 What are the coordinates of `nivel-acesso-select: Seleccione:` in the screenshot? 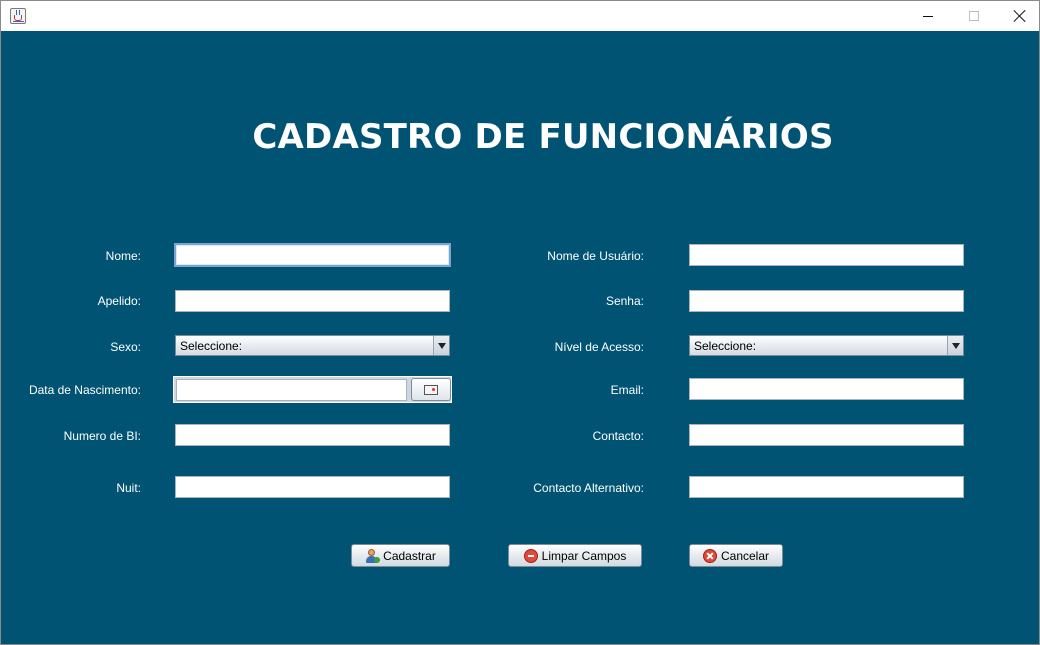 It's located at (826, 345).